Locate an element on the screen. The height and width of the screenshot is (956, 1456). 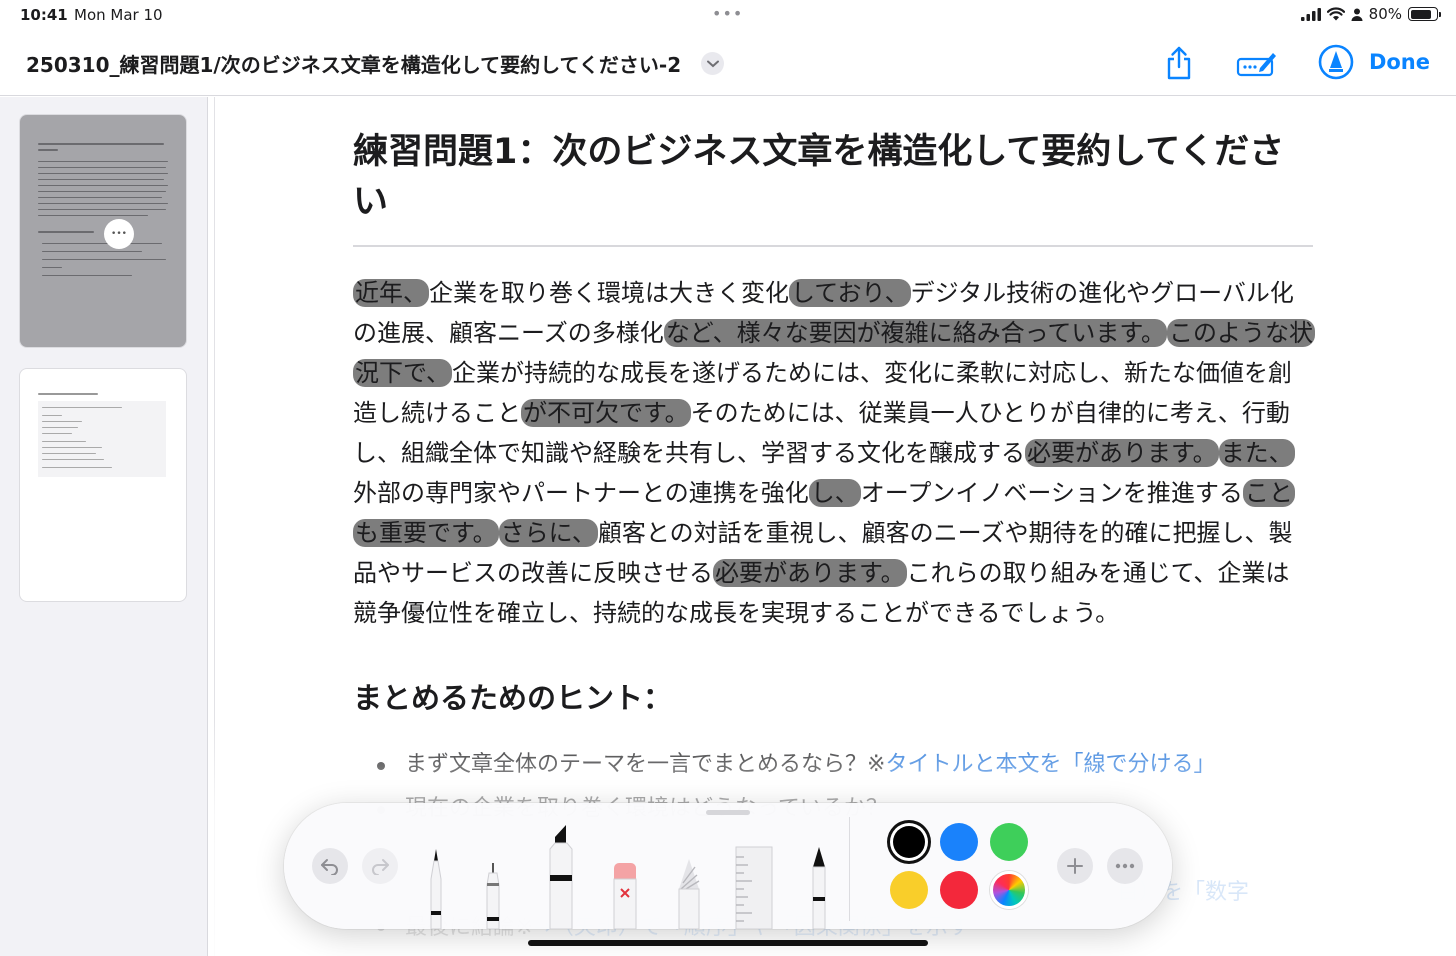
redo-icon is located at coordinates (380, 867).